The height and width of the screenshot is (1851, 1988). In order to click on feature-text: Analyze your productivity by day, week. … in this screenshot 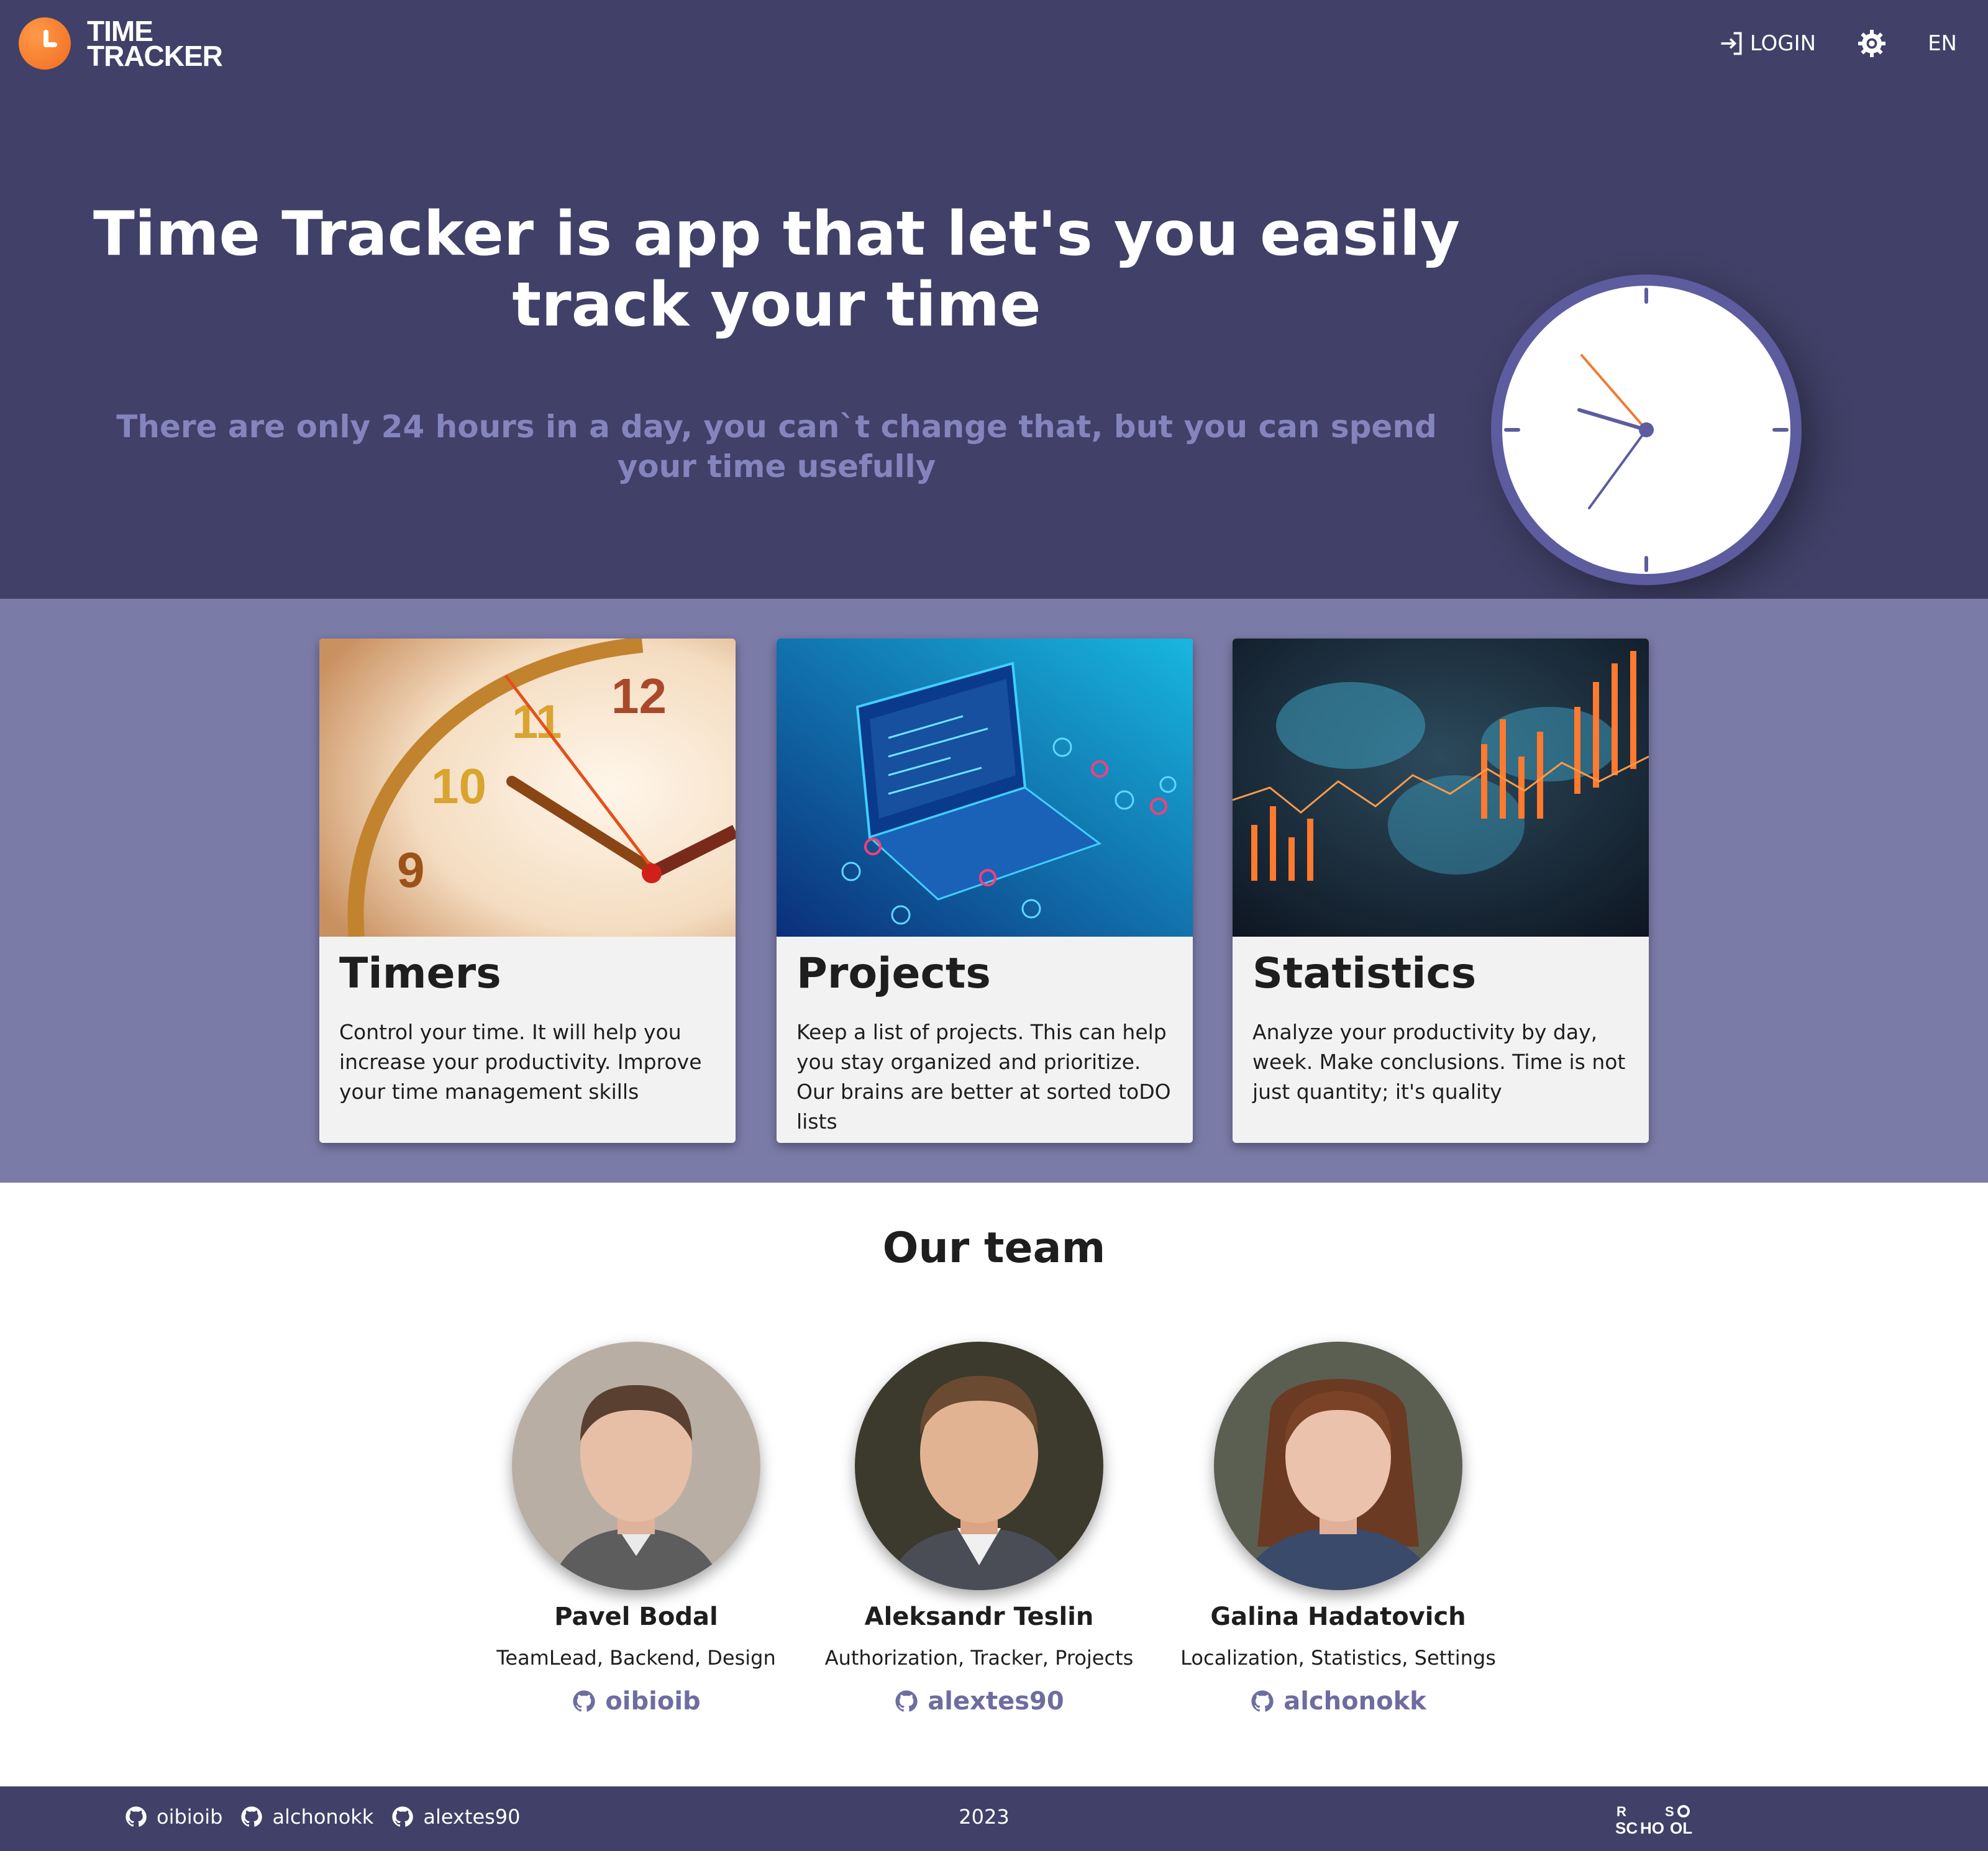, I will do `click(1439, 1062)`.